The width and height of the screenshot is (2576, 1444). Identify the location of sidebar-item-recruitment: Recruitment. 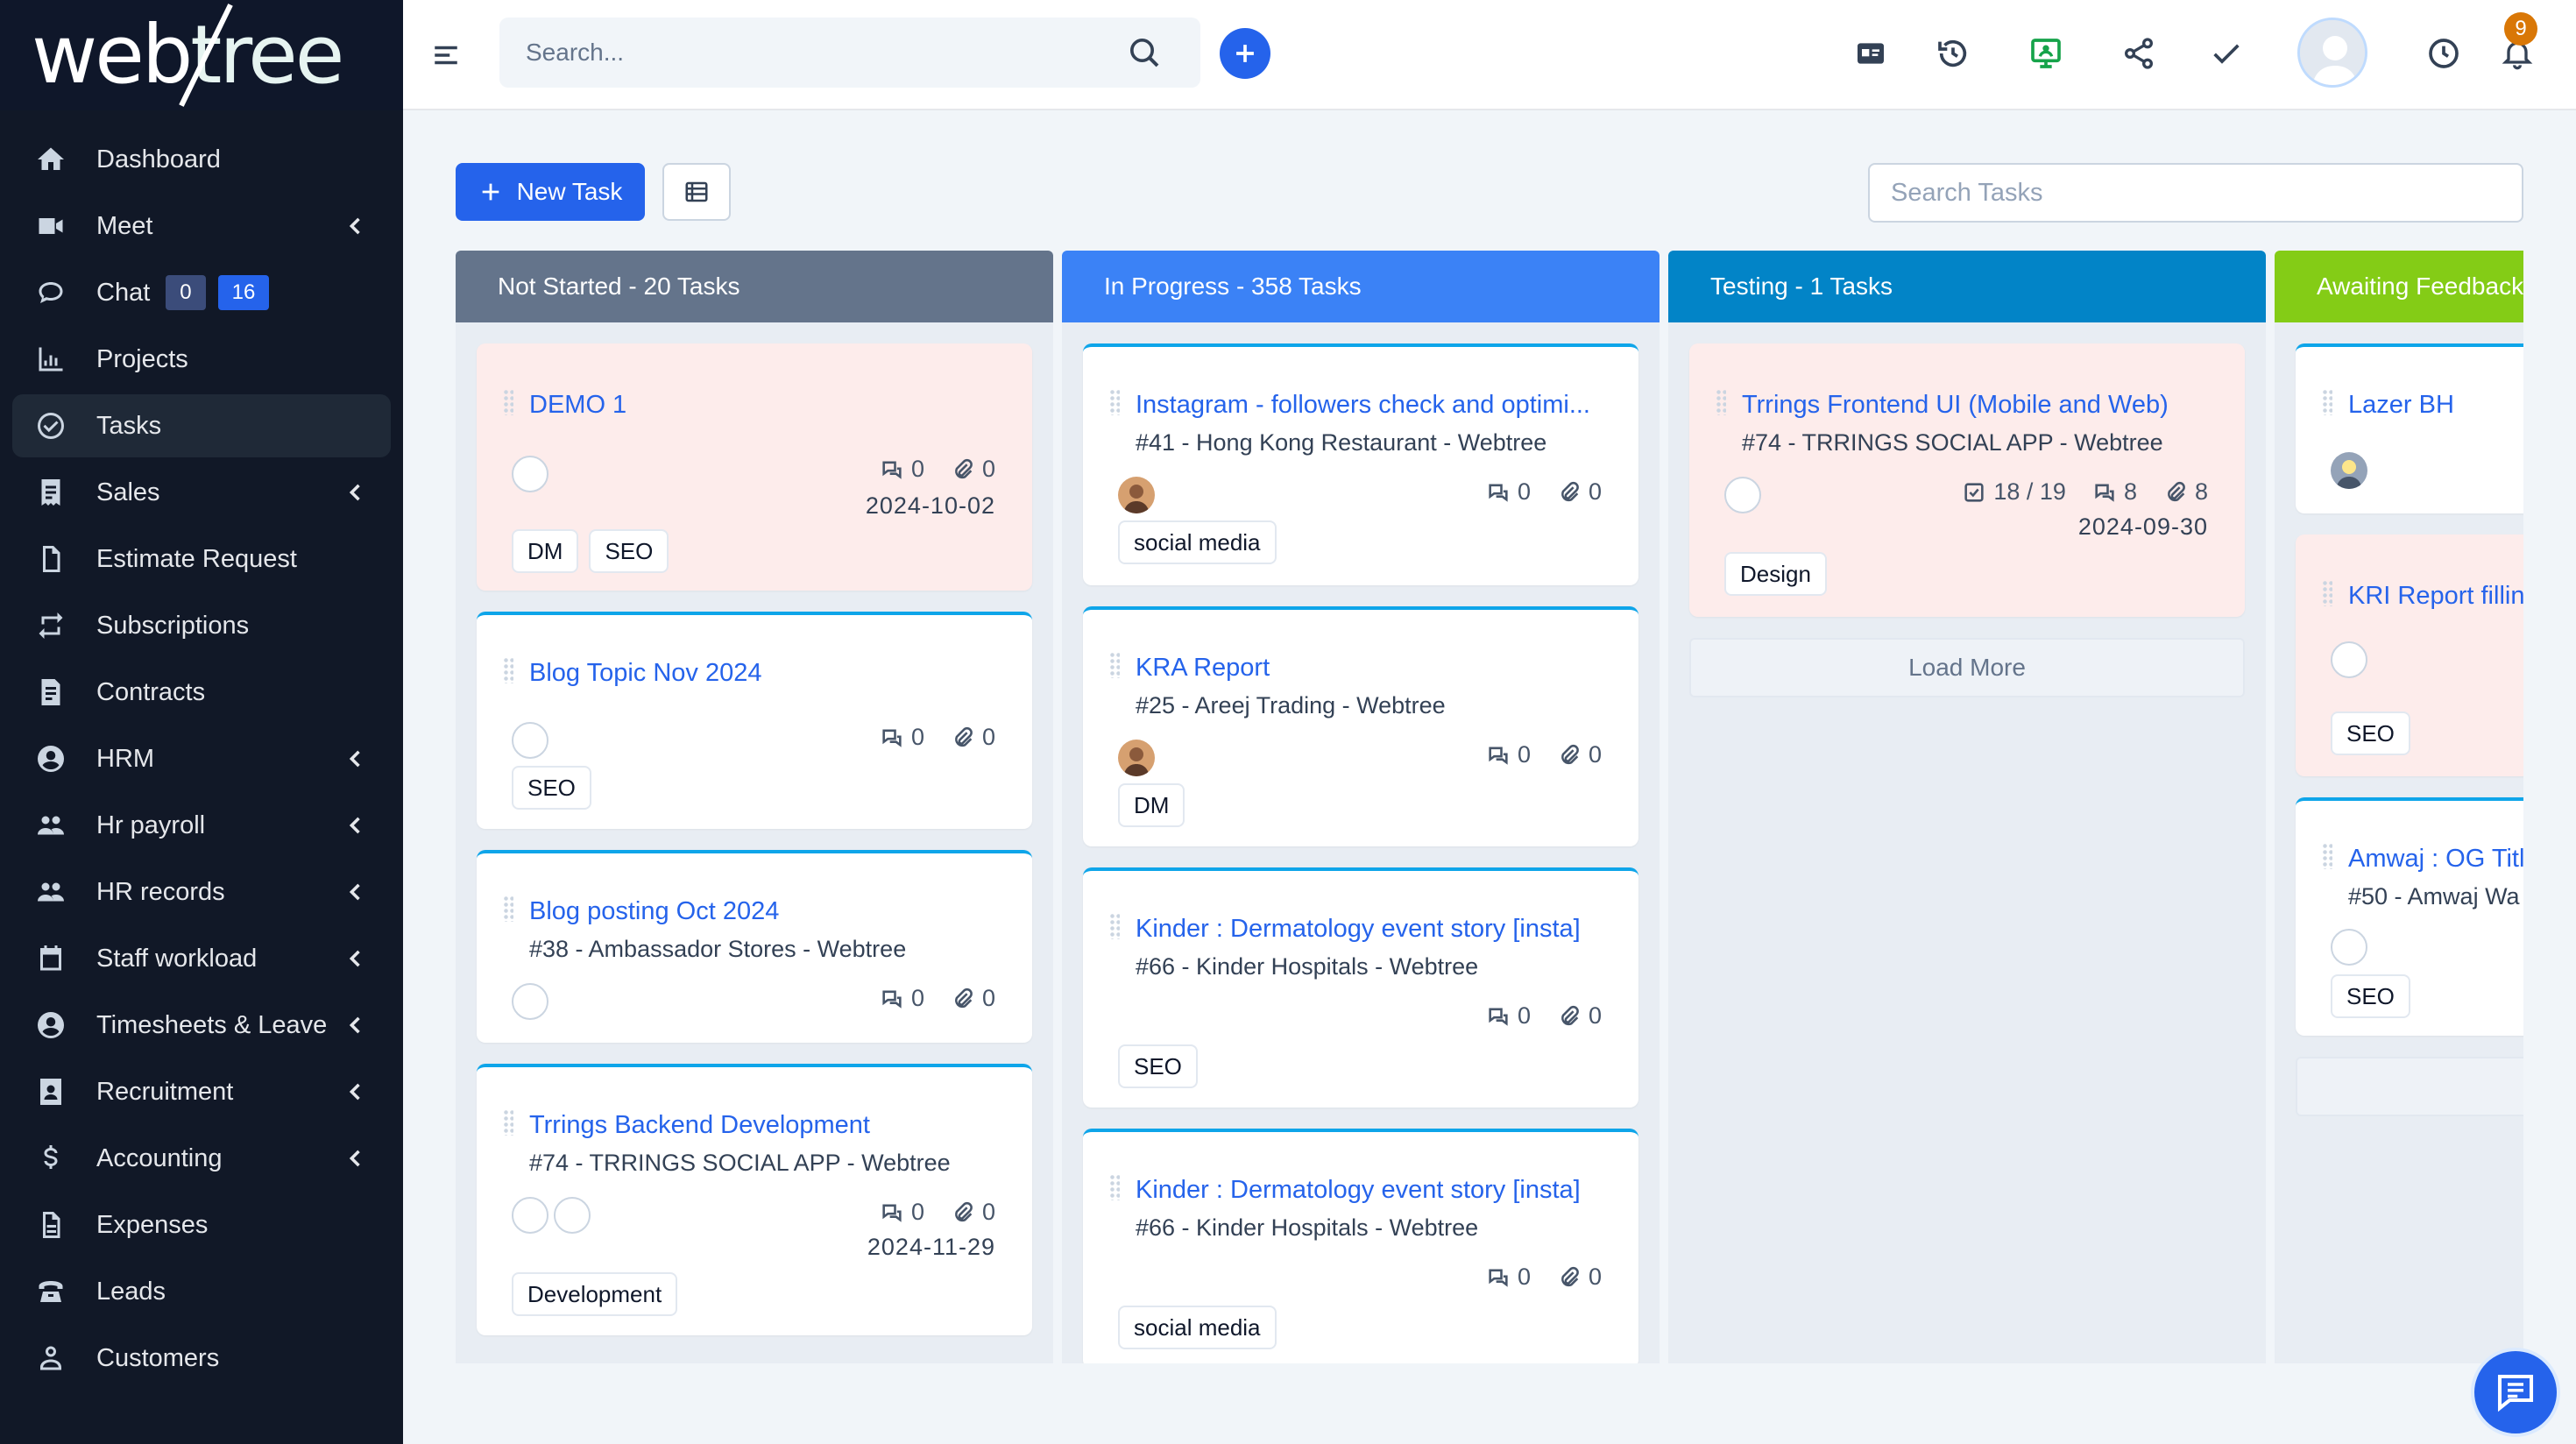
(201, 1091).